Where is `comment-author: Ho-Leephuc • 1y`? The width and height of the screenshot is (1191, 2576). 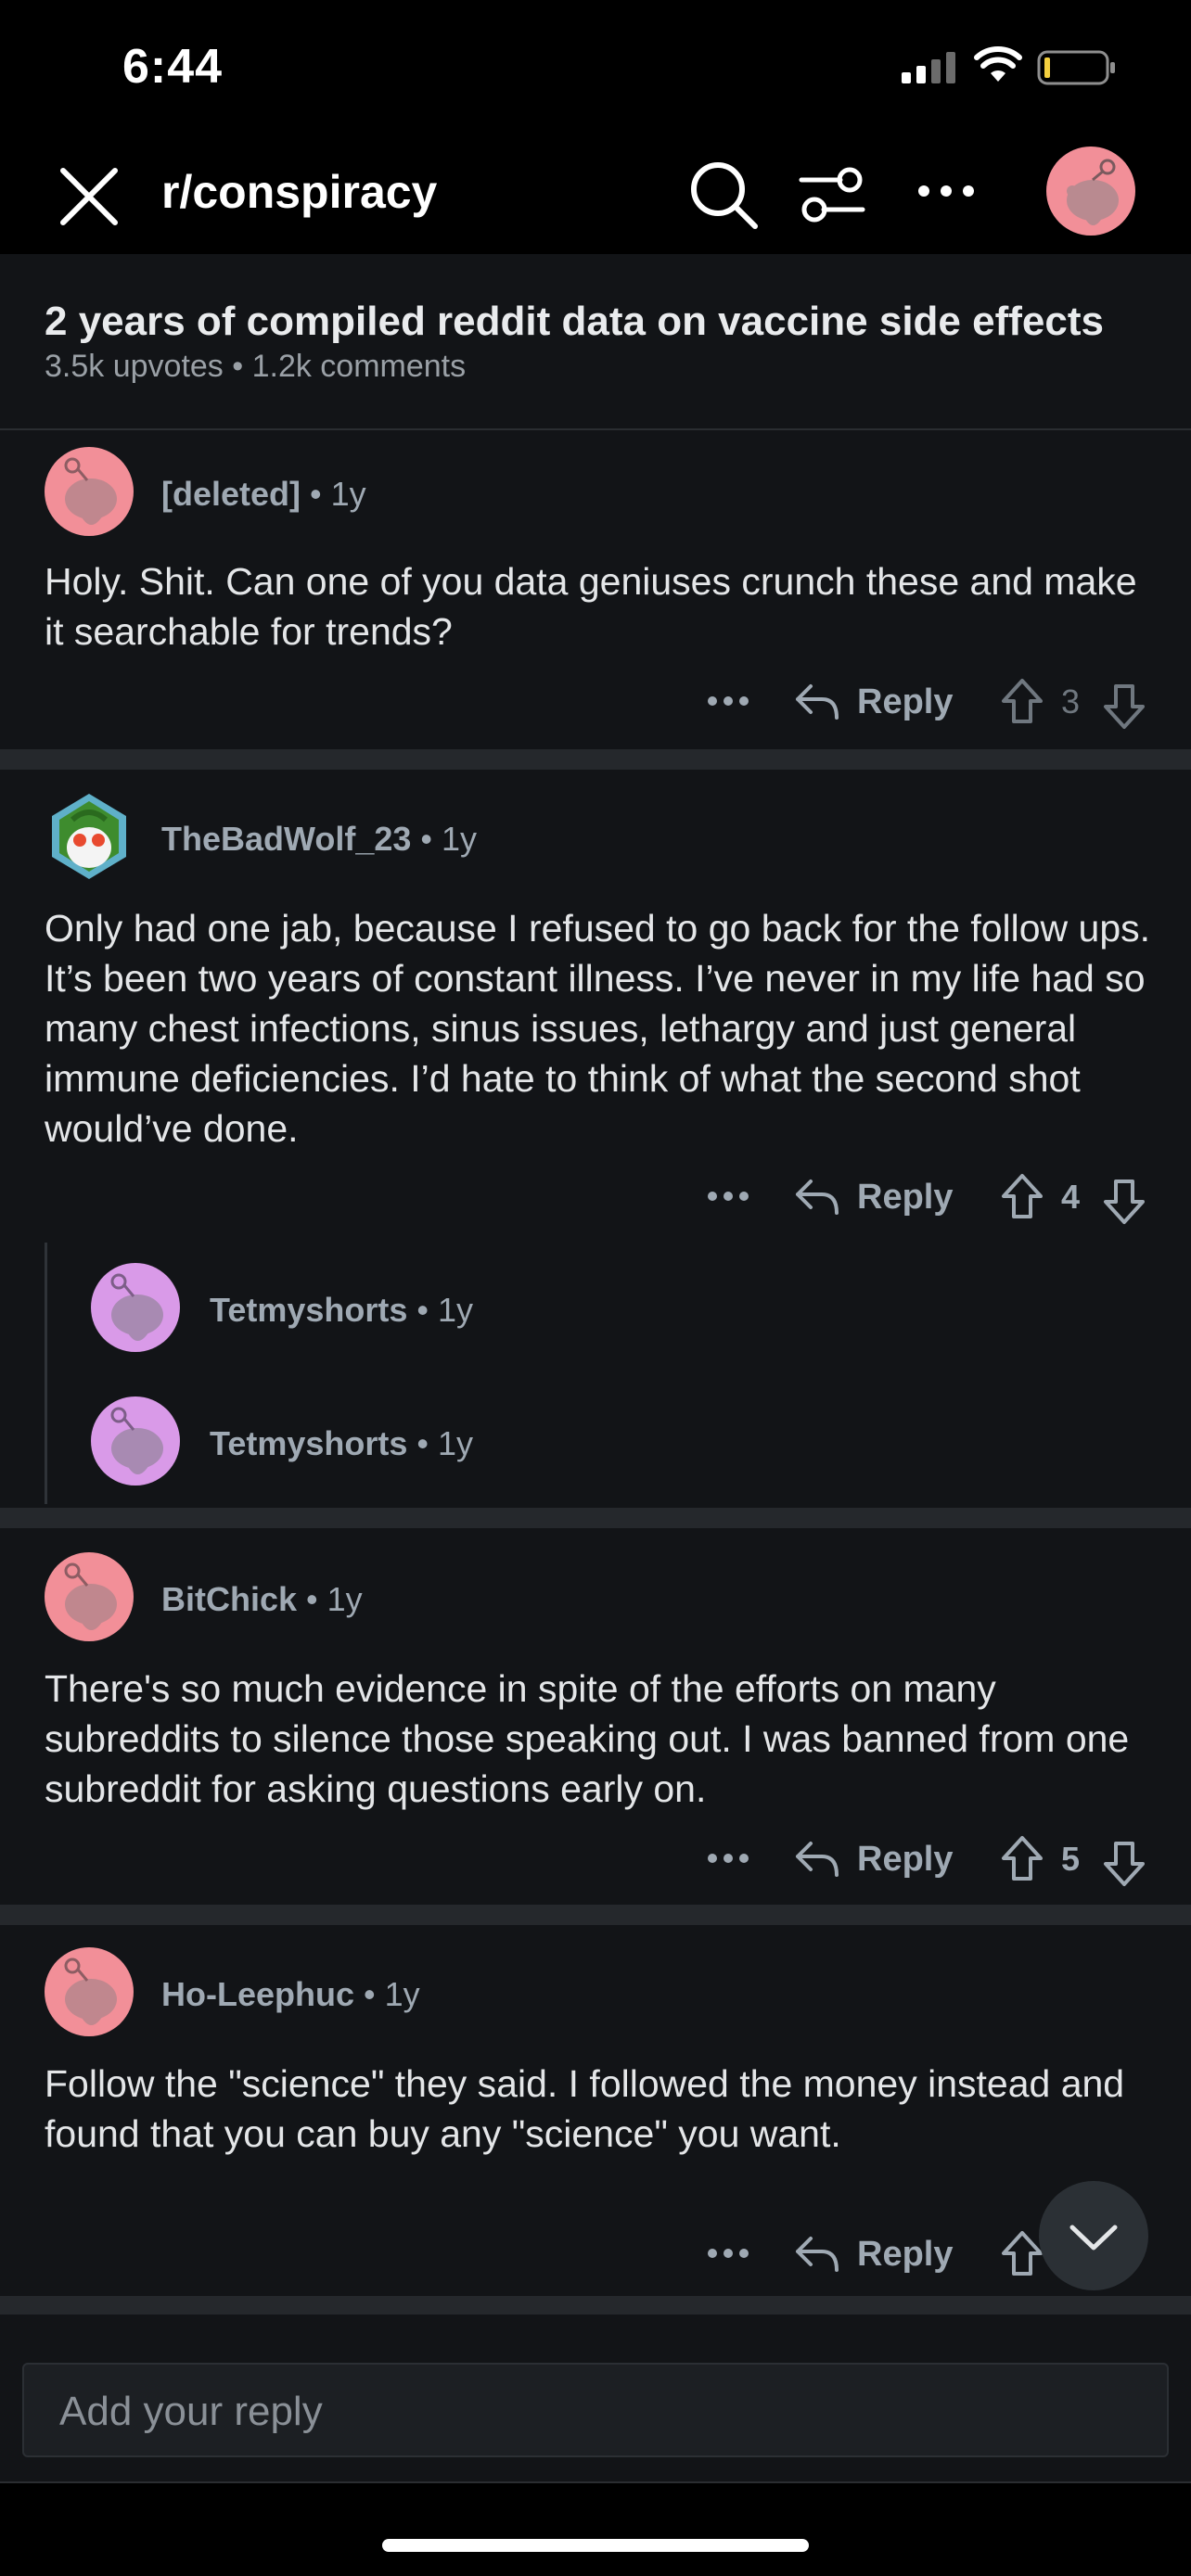 comment-author: Ho-Leephuc • 1y is located at coordinates (290, 1994).